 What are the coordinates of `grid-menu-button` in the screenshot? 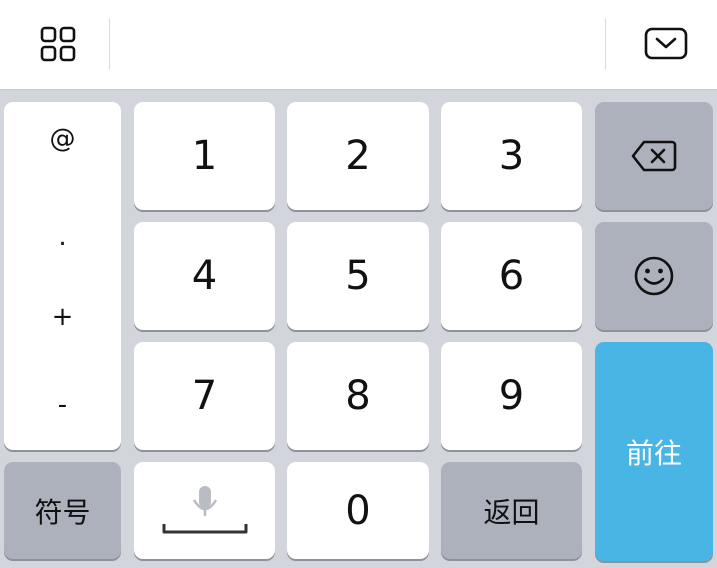 It's located at (58, 44).